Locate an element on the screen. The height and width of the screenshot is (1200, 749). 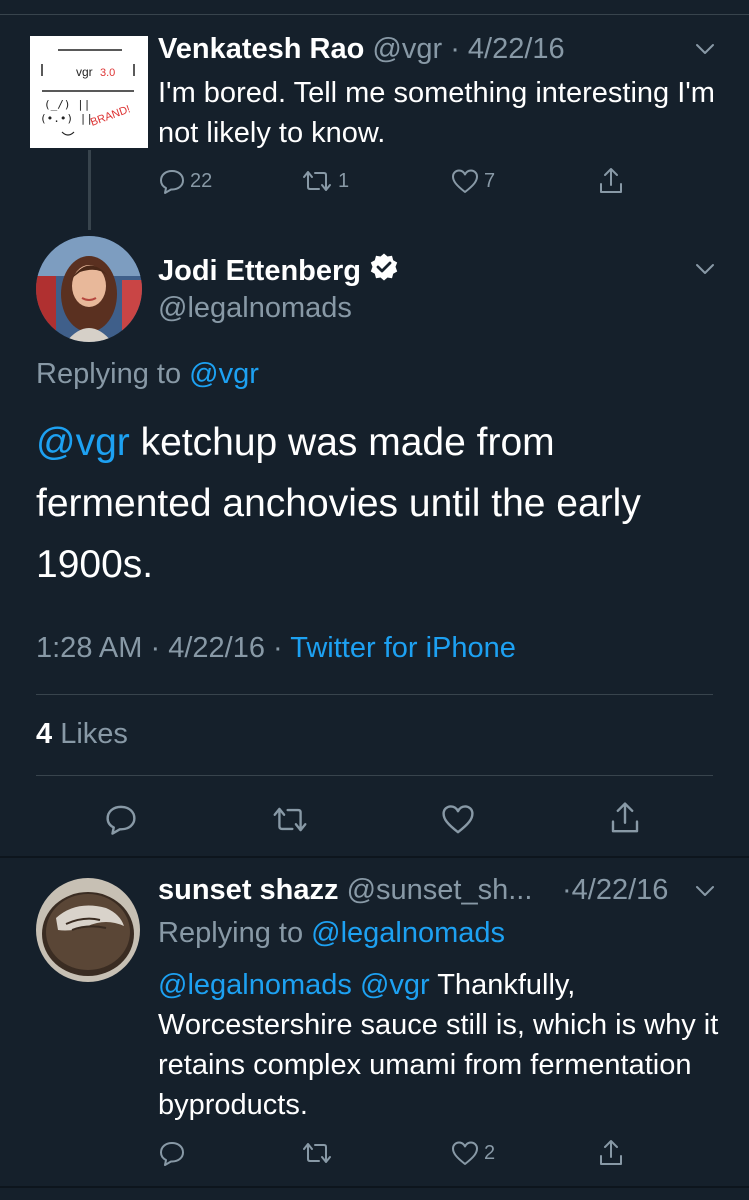
tweet1-retweet-count: 1 is located at coordinates (344, 180).